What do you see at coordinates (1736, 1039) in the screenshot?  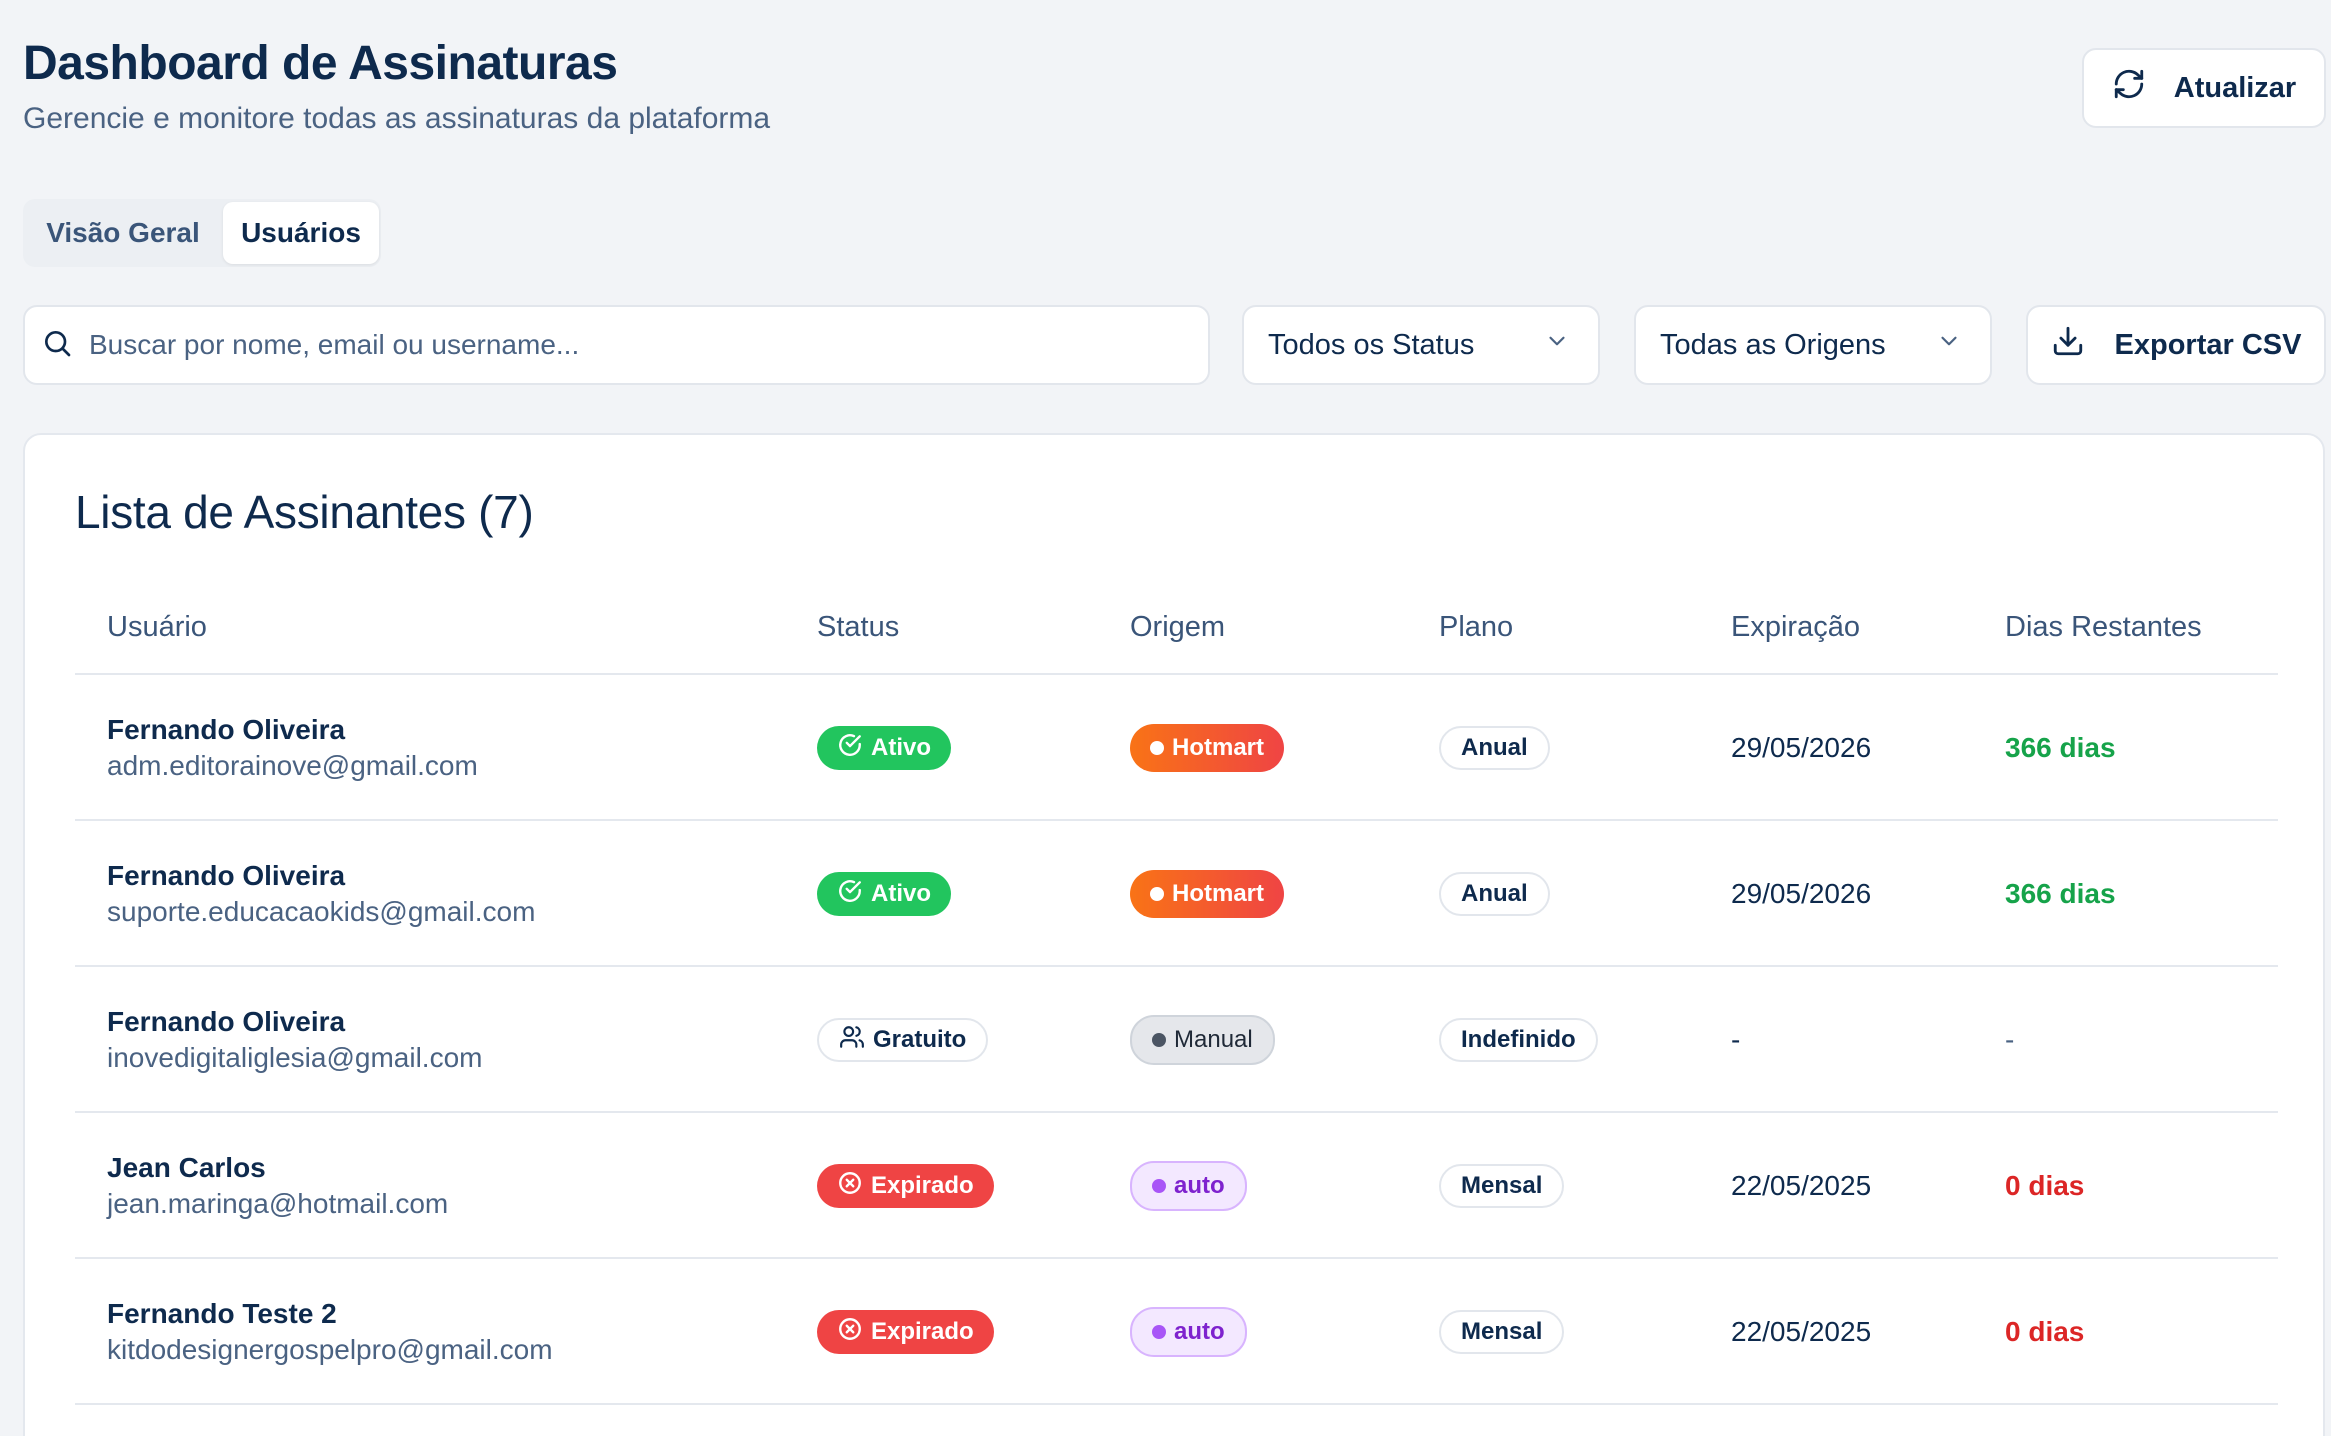 I see `expiration-date: -` at bounding box center [1736, 1039].